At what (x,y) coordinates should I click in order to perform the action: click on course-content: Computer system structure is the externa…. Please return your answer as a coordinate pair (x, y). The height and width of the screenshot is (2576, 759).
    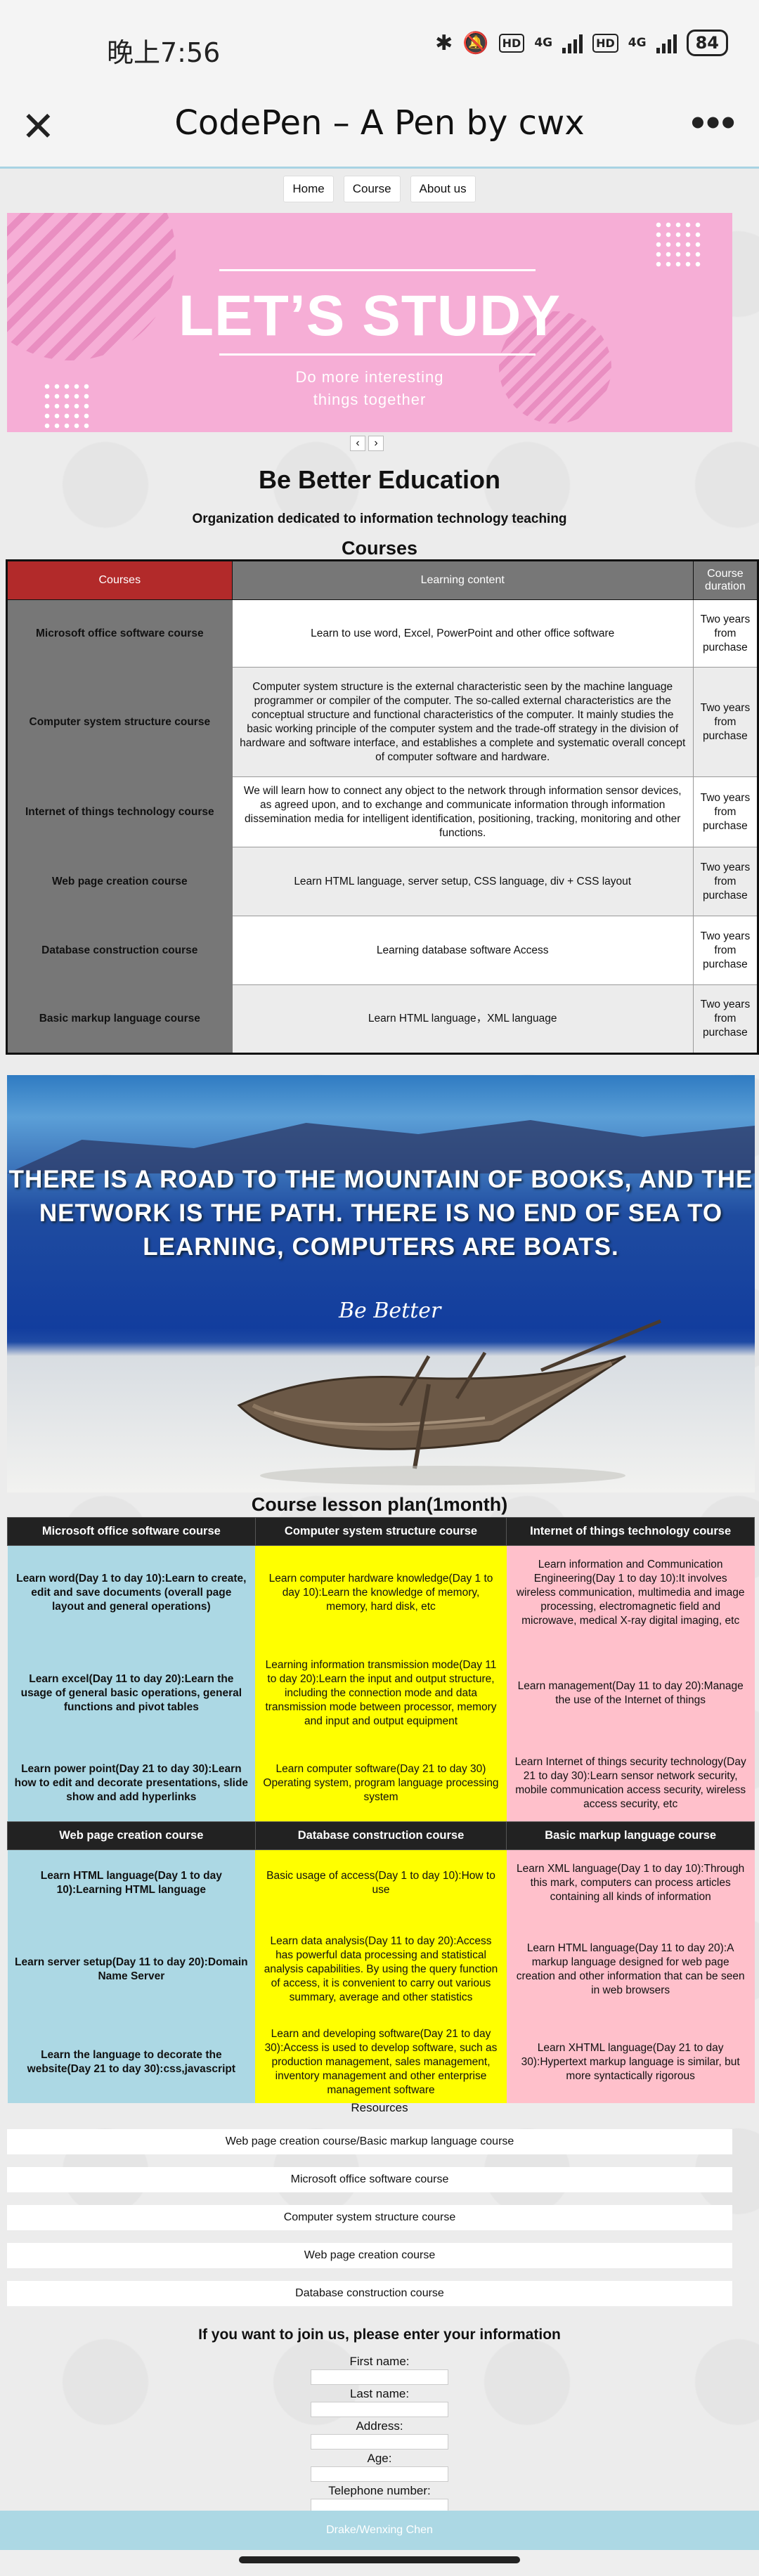
    Looking at the image, I should click on (462, 722).